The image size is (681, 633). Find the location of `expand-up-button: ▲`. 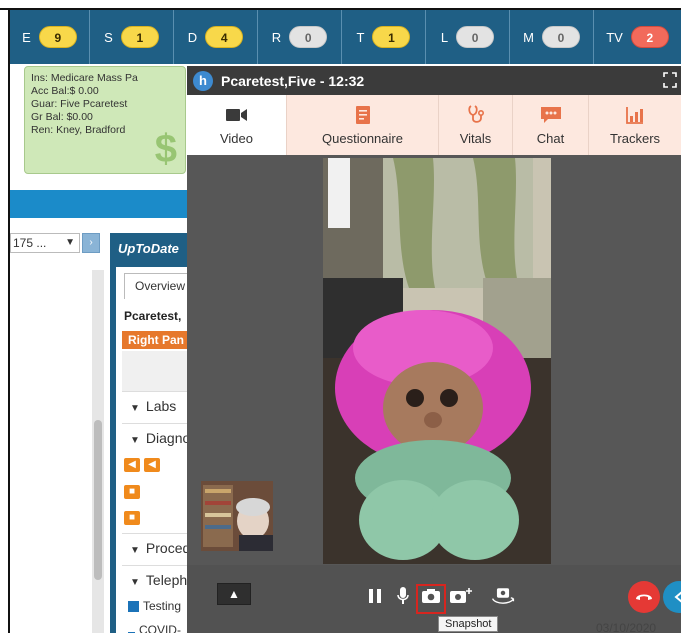

expand-up-button: ▲ is located at coordinates (234, 594).